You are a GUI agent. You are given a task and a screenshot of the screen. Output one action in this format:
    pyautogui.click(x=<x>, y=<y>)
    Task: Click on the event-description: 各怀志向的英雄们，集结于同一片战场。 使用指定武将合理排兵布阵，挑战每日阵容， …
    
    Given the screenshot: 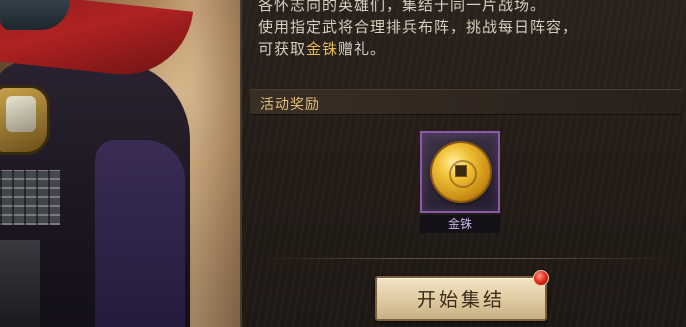 What is the action you would take?
    pyautogui.click(x=468, y=30)
    